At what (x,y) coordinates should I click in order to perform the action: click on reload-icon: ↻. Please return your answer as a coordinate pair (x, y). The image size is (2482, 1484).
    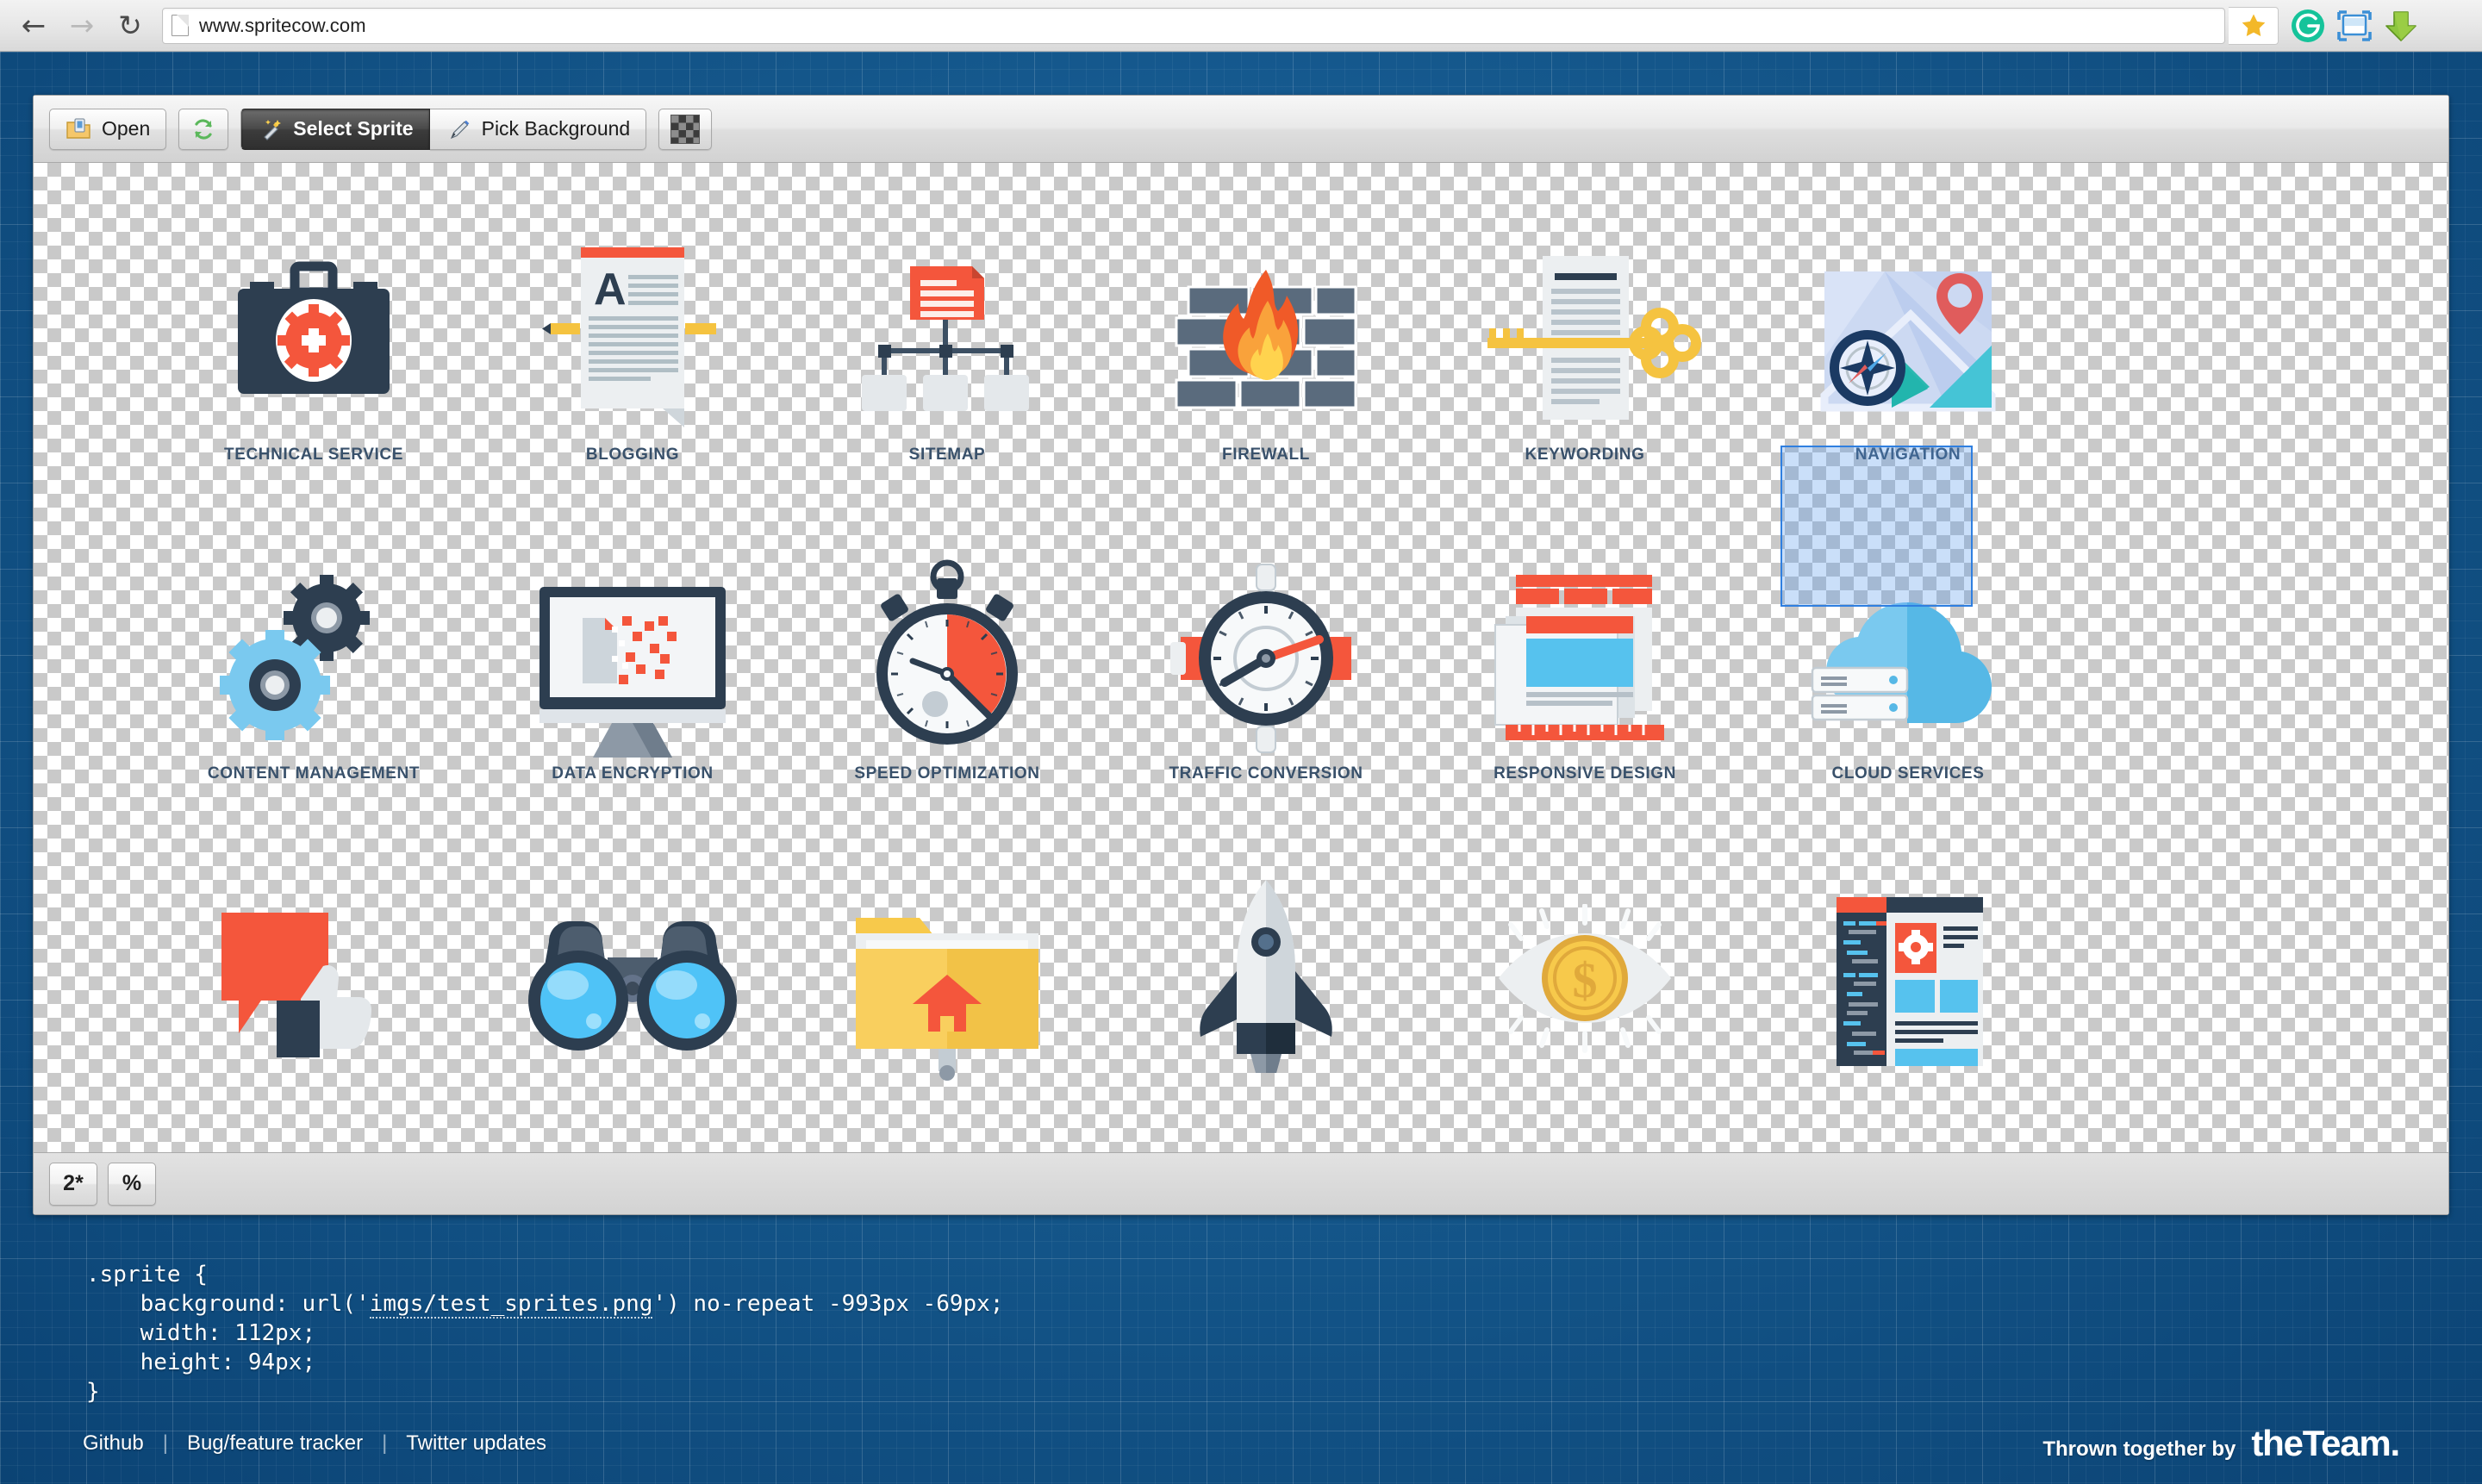
    Looking at the image, I should click on (130, 26).